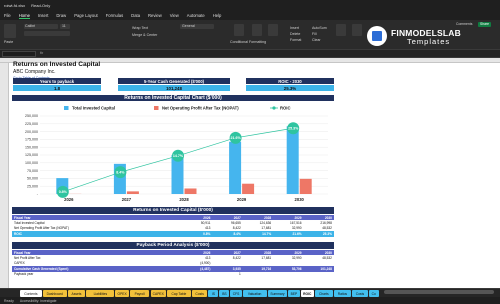 The width and height of the screenshot is (500, 304). Describe the element at coordinates (357, 30) in the screenshot. I see `find-select-icon` at that location.